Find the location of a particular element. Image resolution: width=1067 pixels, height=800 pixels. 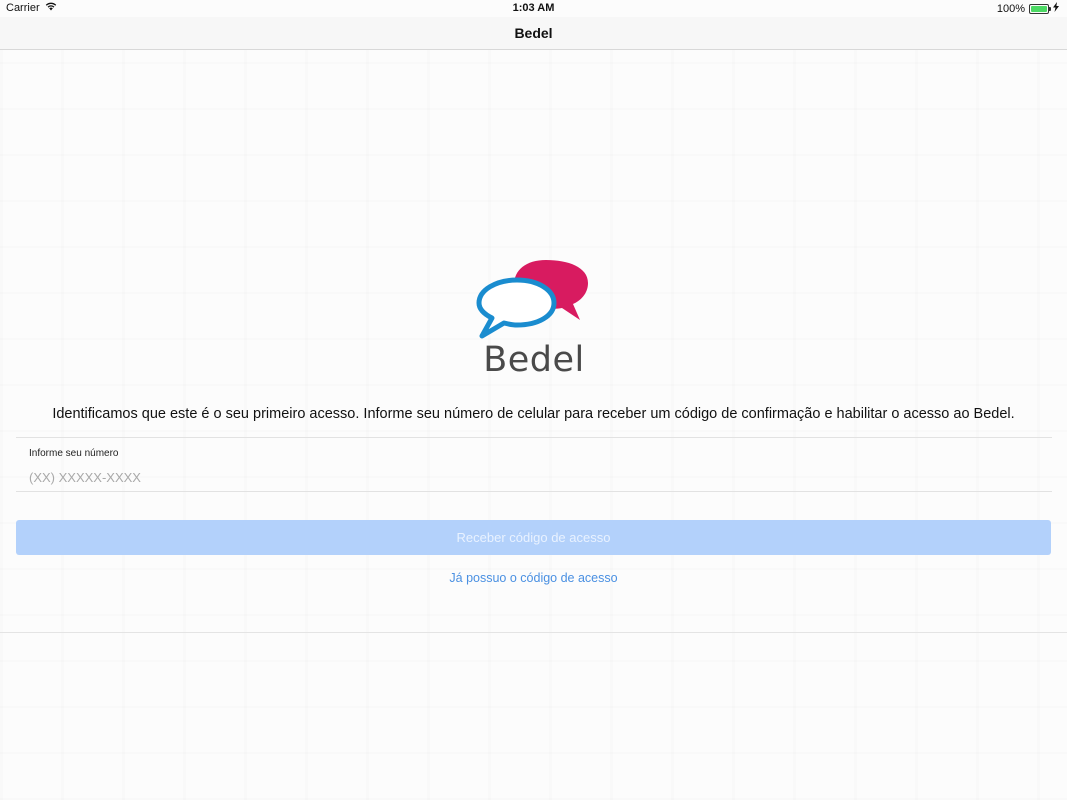

charging-icon is located at coordinates (1056, 8).